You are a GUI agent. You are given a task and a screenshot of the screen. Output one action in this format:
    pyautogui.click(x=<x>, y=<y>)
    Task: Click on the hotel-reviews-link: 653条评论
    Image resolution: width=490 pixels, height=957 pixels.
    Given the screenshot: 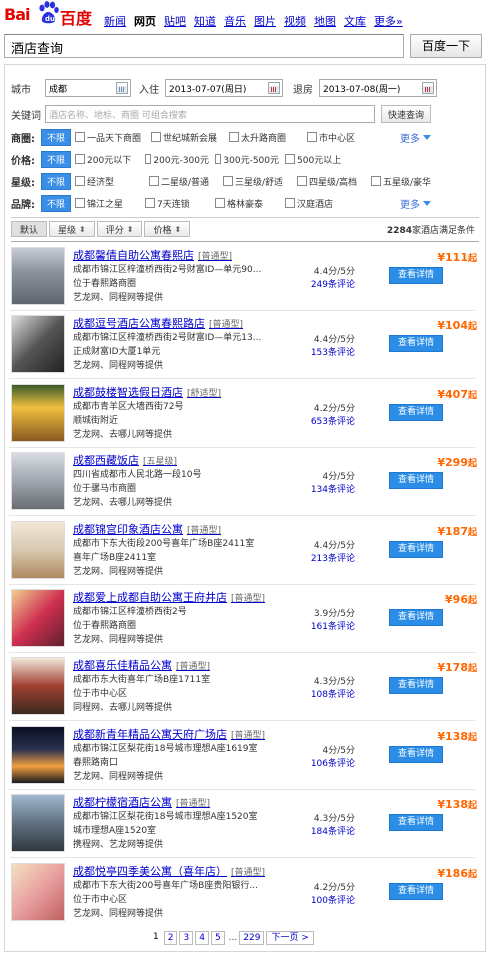 What is the action you would take?
    pyautogui.click(x=330, y=420)
    